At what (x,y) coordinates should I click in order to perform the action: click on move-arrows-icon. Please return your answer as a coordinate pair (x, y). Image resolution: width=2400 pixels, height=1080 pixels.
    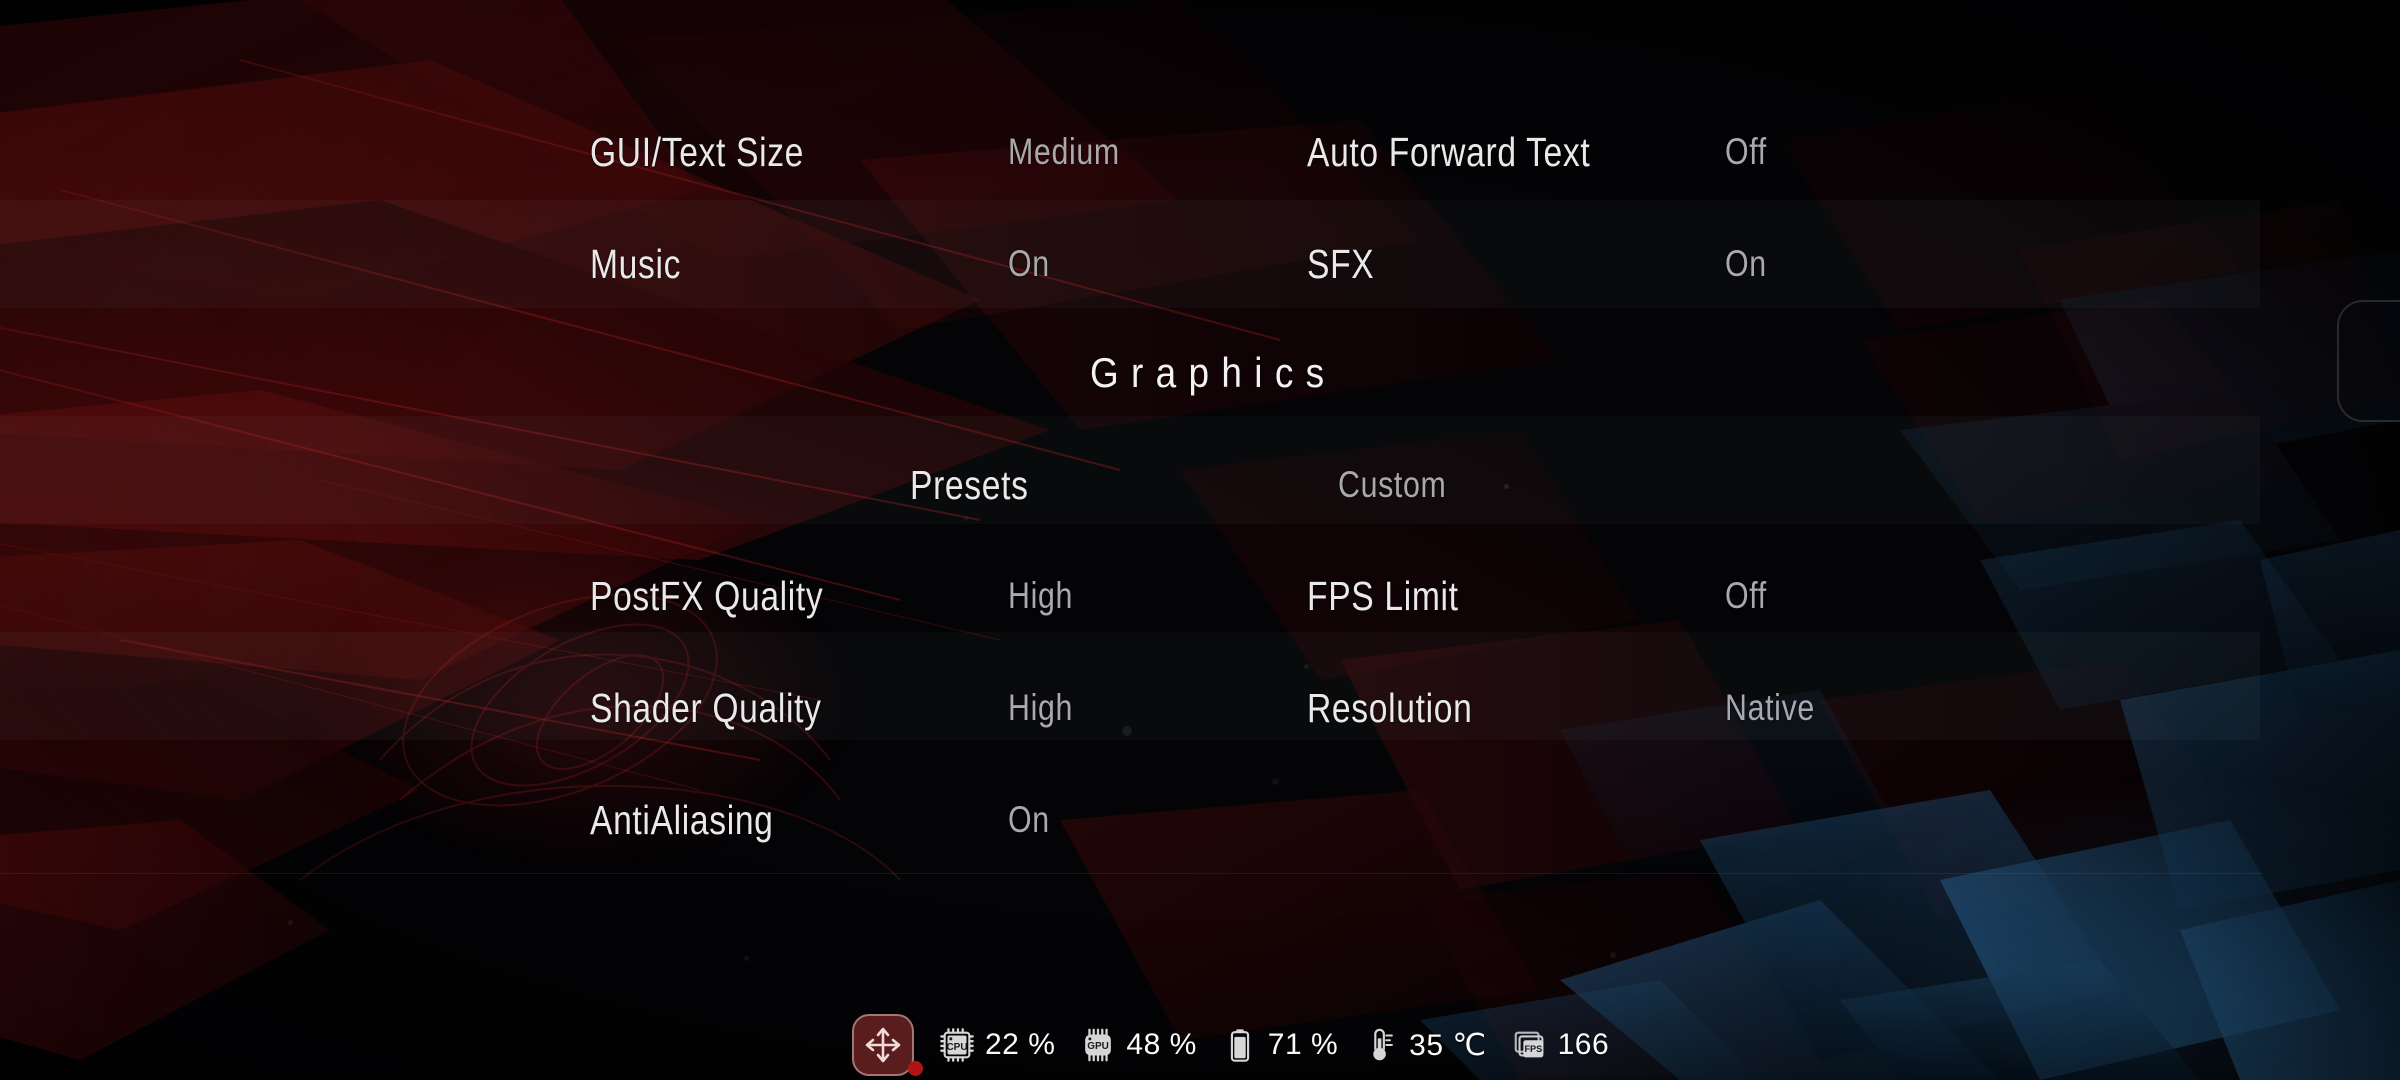
    Looking at the image, I should click on (883, 1045).